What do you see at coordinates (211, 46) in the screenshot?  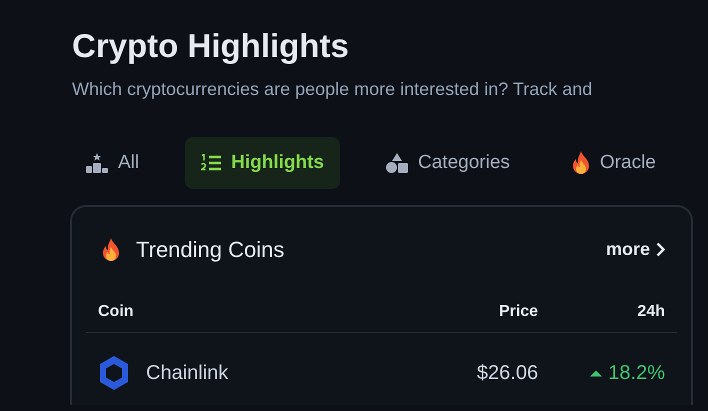 I see `page-title: Crypto Highlights` at bounding box center [211, 46].